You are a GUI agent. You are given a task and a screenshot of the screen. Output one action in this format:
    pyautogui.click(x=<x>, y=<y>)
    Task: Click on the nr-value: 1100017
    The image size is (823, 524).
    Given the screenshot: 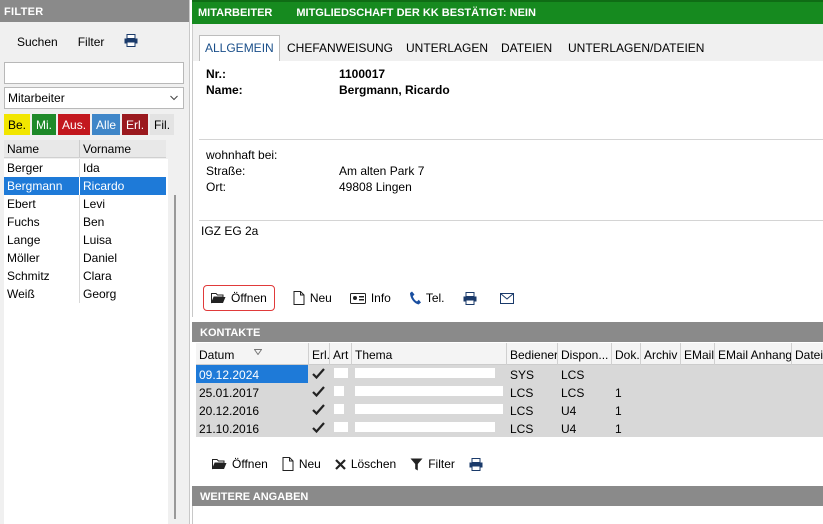 What is the action you would take?
    pyautogui.click(x=362, y=74)
    